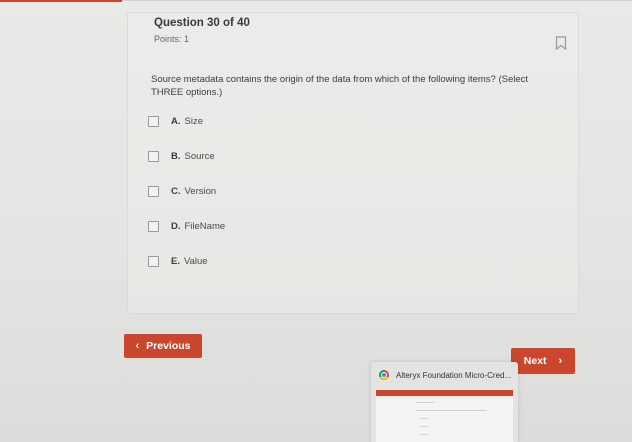 The width and height of the screenshot is (632, 442). Describe the element at coordinates (176, 156) in the screenshot. I see `option-b-letter: B.` at that location.